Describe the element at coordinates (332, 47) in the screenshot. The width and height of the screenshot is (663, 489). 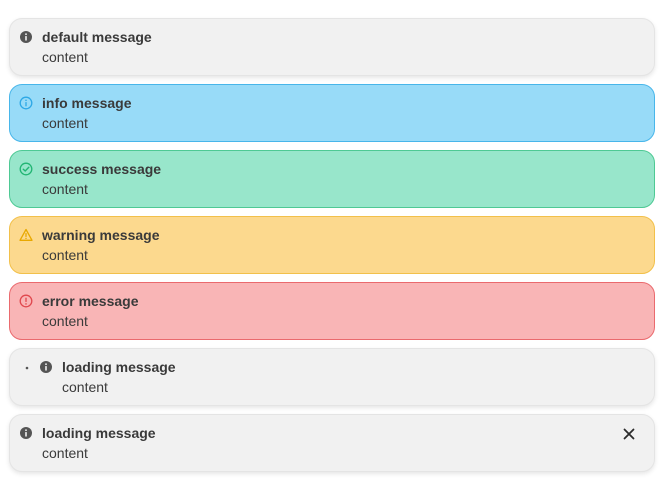
I see `toast-default: default message content` at that location.